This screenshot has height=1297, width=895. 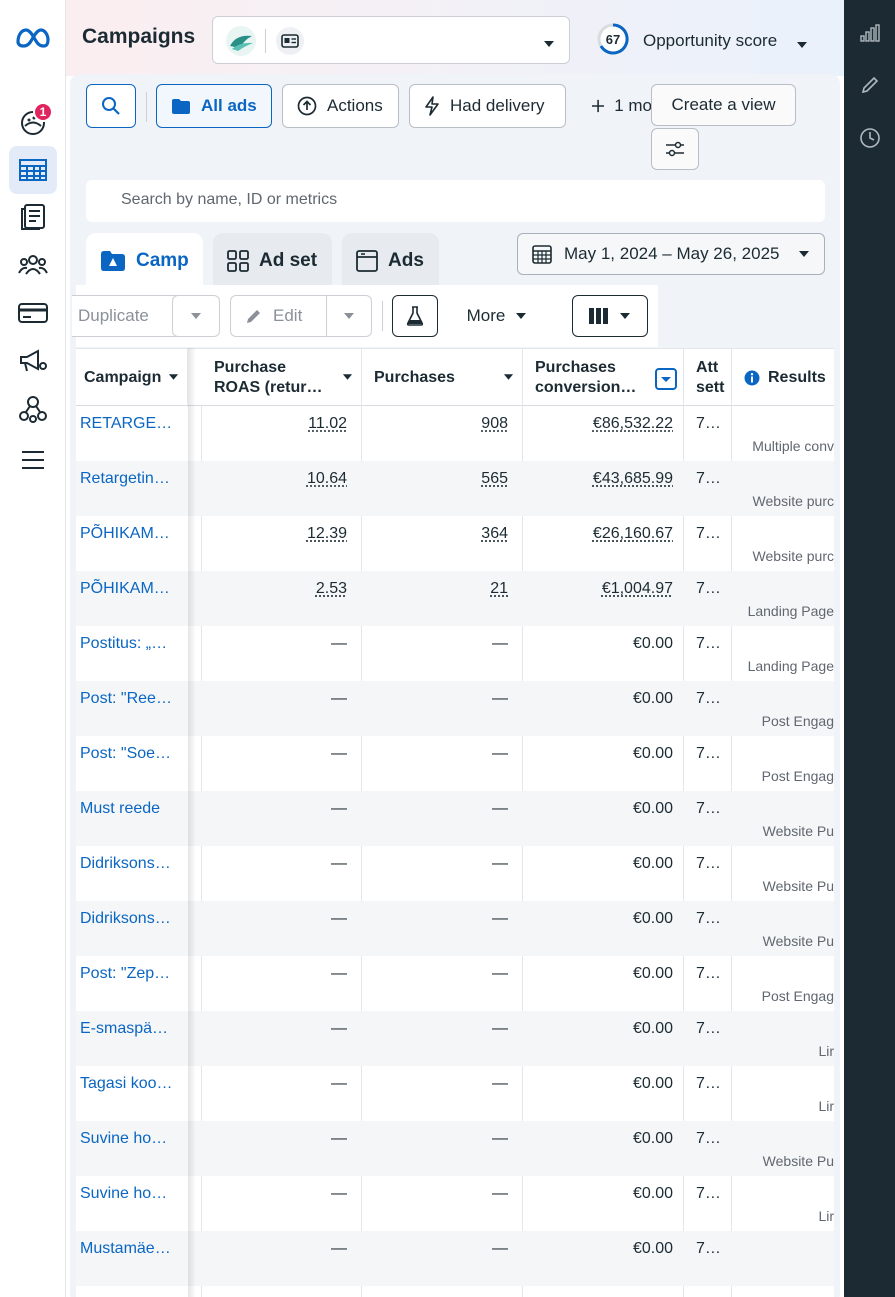 What do you see at coordinates (282, 433) in the screenshot?
I see `purchase-roas-cell: 11.02` at bounding box center [282, 433].